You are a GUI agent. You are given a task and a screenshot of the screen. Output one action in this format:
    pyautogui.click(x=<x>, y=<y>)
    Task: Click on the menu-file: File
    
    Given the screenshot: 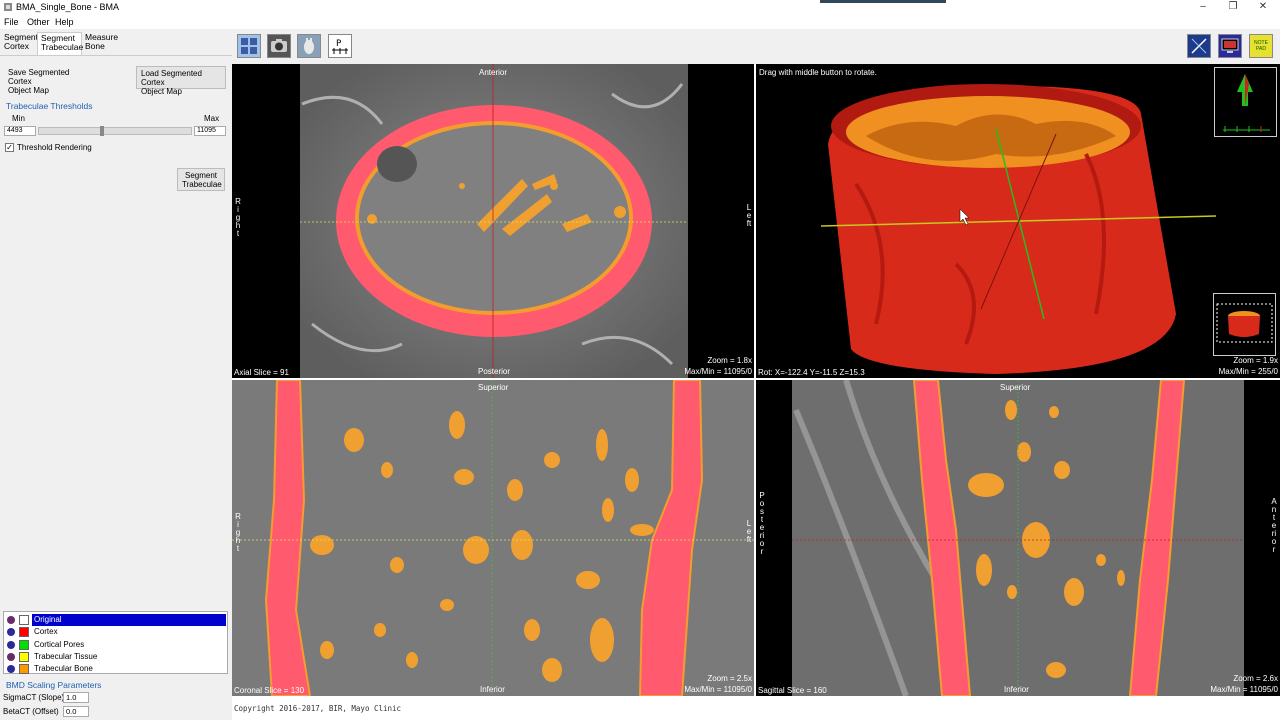 What is the action you would take?
    pyautogui.click(x=11, y=22)
    